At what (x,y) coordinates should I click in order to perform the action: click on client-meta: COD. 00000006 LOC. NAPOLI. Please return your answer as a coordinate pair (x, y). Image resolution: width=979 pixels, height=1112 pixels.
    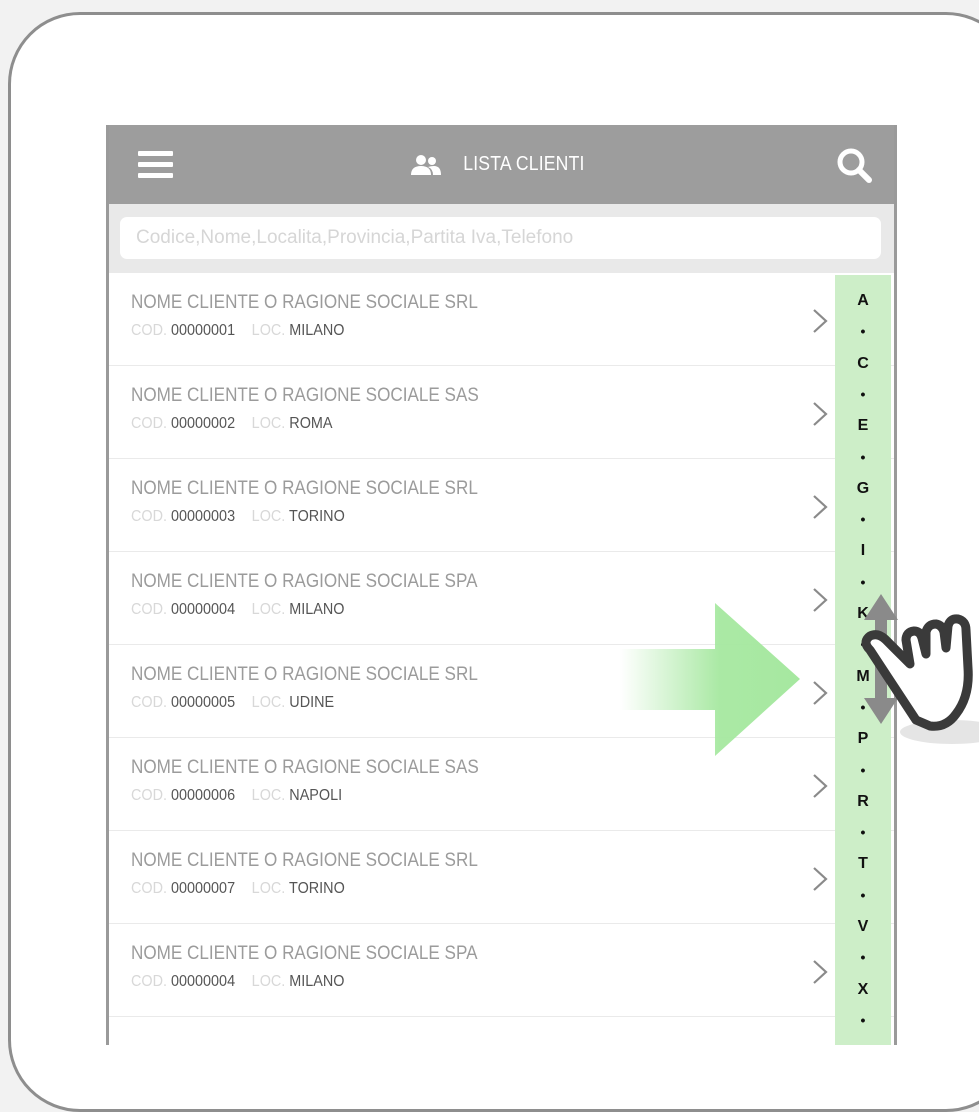
    Looking at the image, I should click on (243, 796).